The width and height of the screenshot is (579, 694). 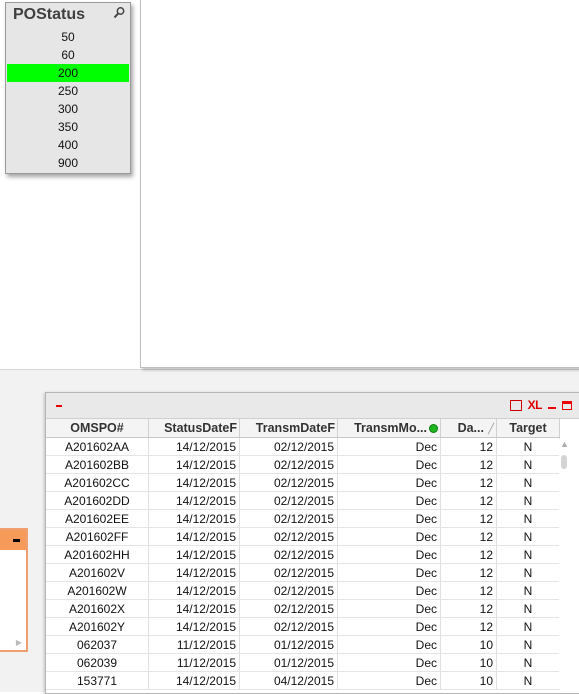 What do you see at coordinates (68, 127) in the screenshot?
I see `listbox-item: 350` at bounding box center [68, 127].